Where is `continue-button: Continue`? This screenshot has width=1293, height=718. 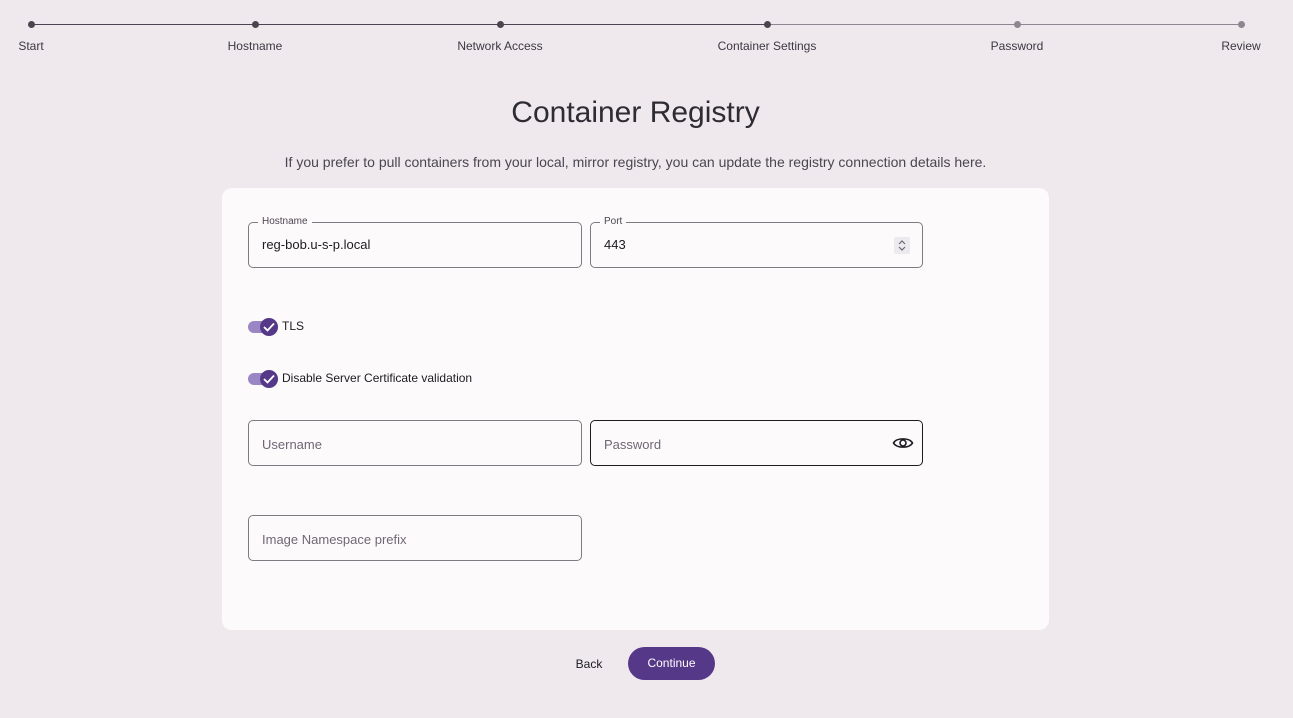
continue-button: Continue is located at coordinates (671, 663).